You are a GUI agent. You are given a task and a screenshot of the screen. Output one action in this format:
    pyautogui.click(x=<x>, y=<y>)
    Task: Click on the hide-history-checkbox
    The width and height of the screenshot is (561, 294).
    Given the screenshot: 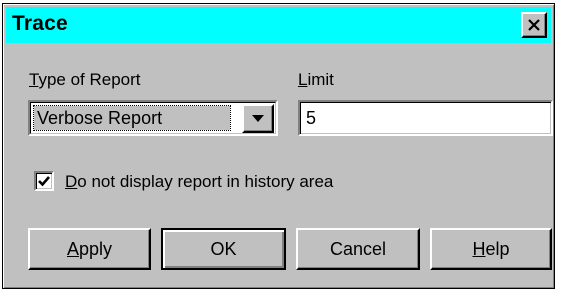 What is the action you would take?
    pyautogui.click(x=44, y=181)
    